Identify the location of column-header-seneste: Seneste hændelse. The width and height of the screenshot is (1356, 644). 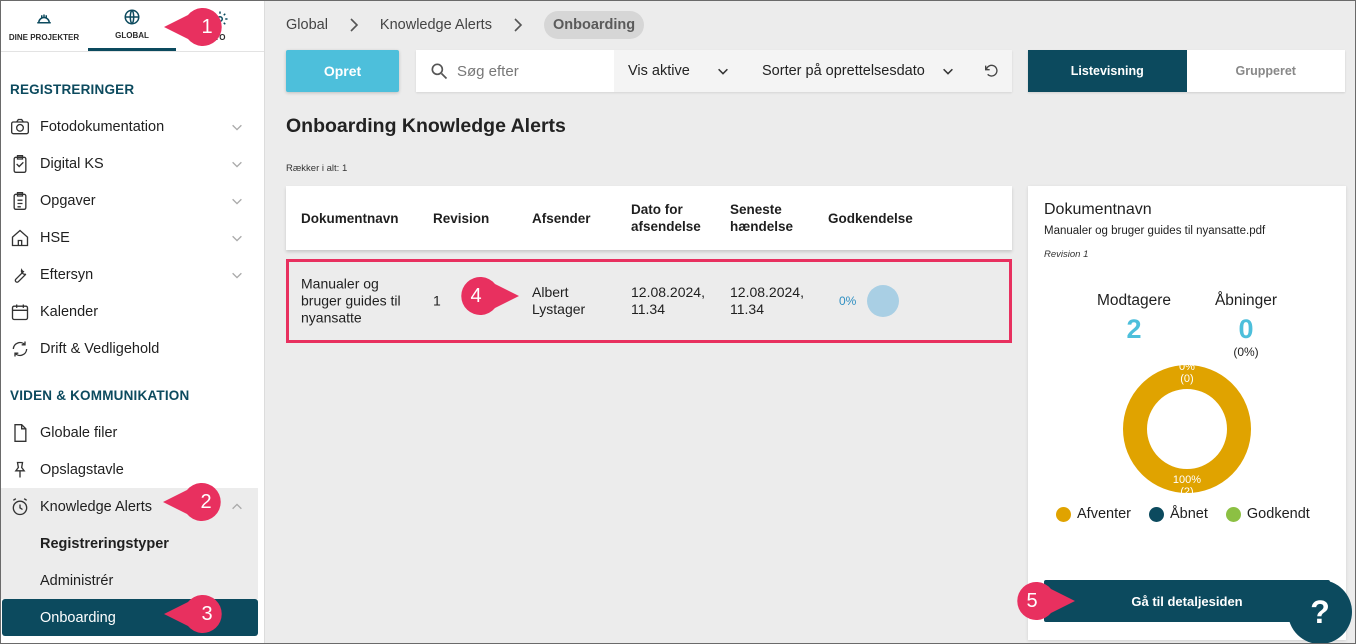
(772, 218).